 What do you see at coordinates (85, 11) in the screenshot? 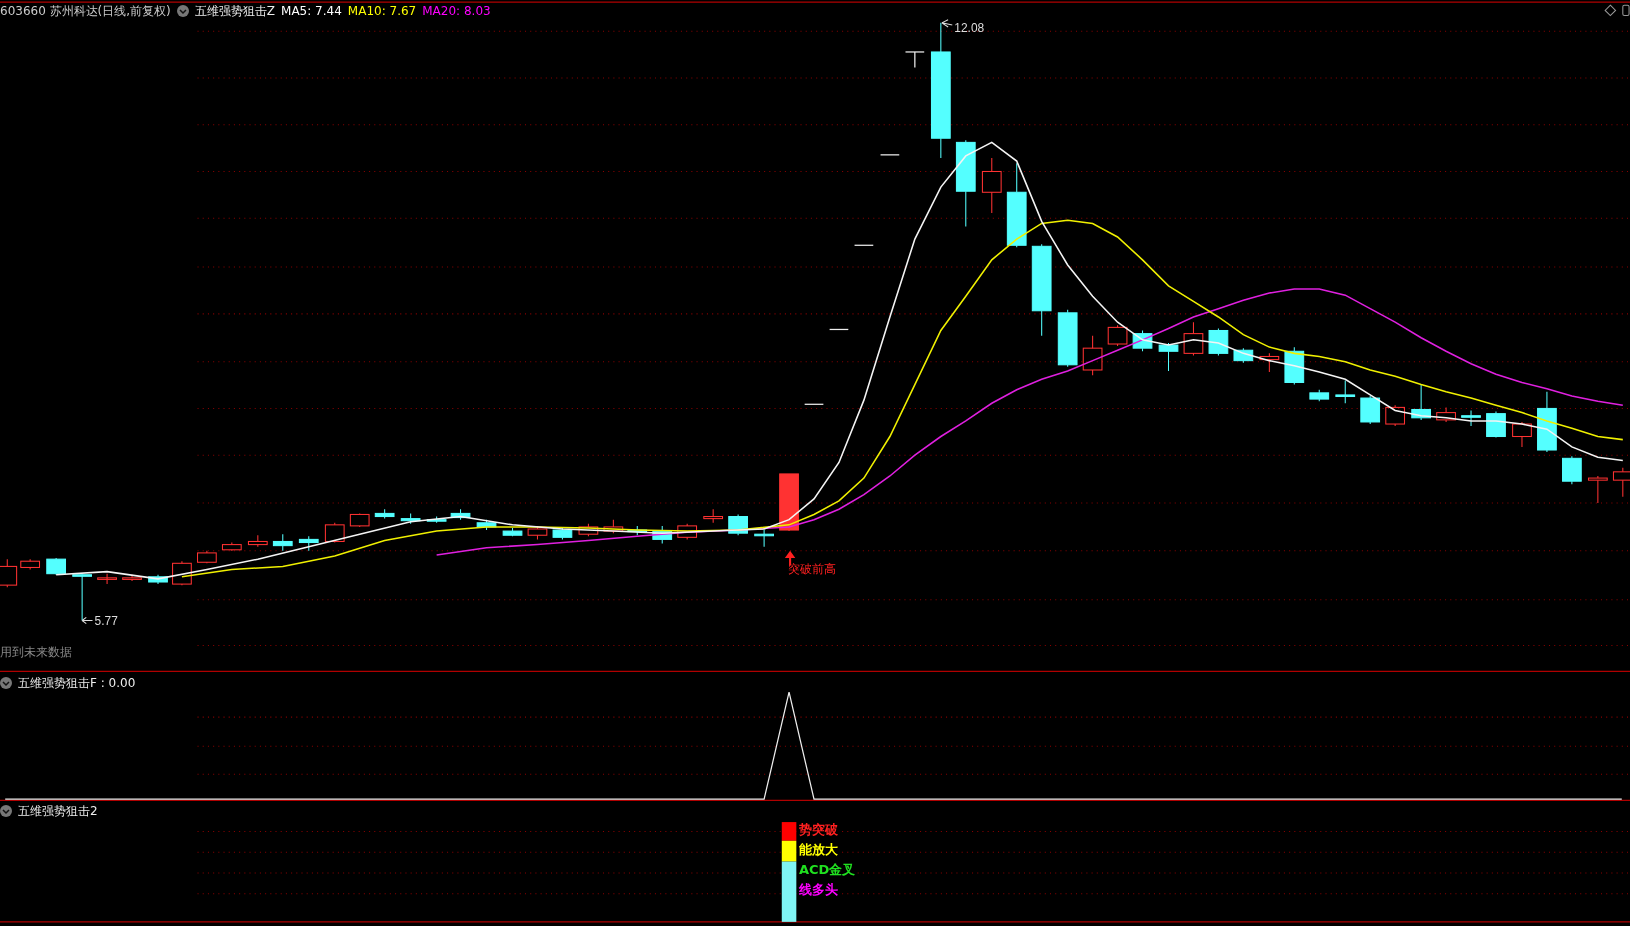
I see `stock-title: 603660 苏州科达(日线,前复权)` at bounding box center [85, 11].